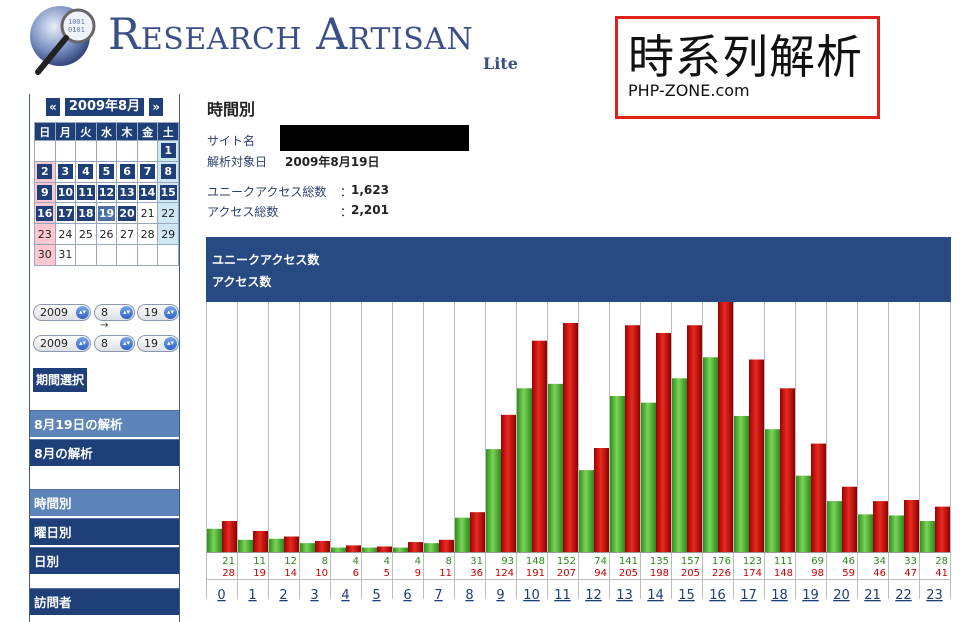 This screenshot has height=622, width=971. What do you see at coordinates (841, 595) in the screenshot?
I see `hour-link: 20` at bounding box center [841, 595].